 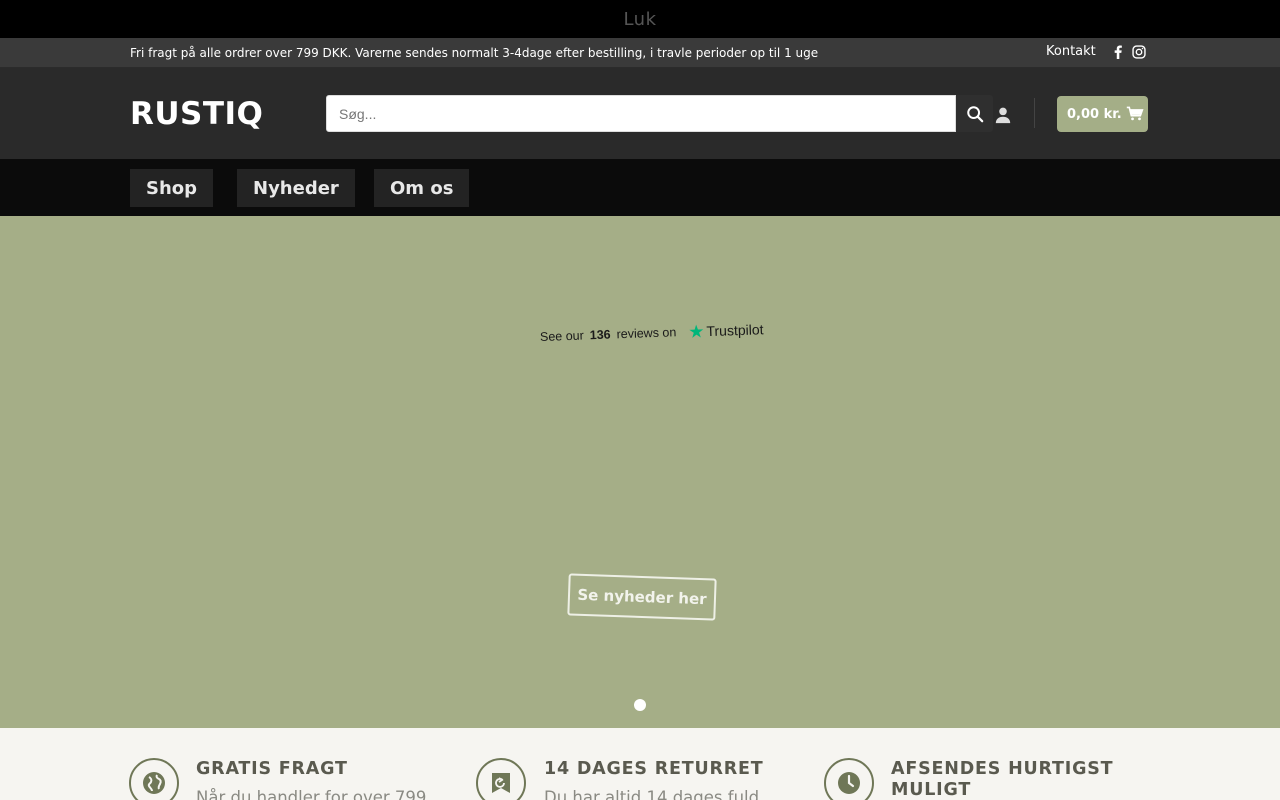 I want to click on notice-bar: Luk, so click(x=640, y=19).